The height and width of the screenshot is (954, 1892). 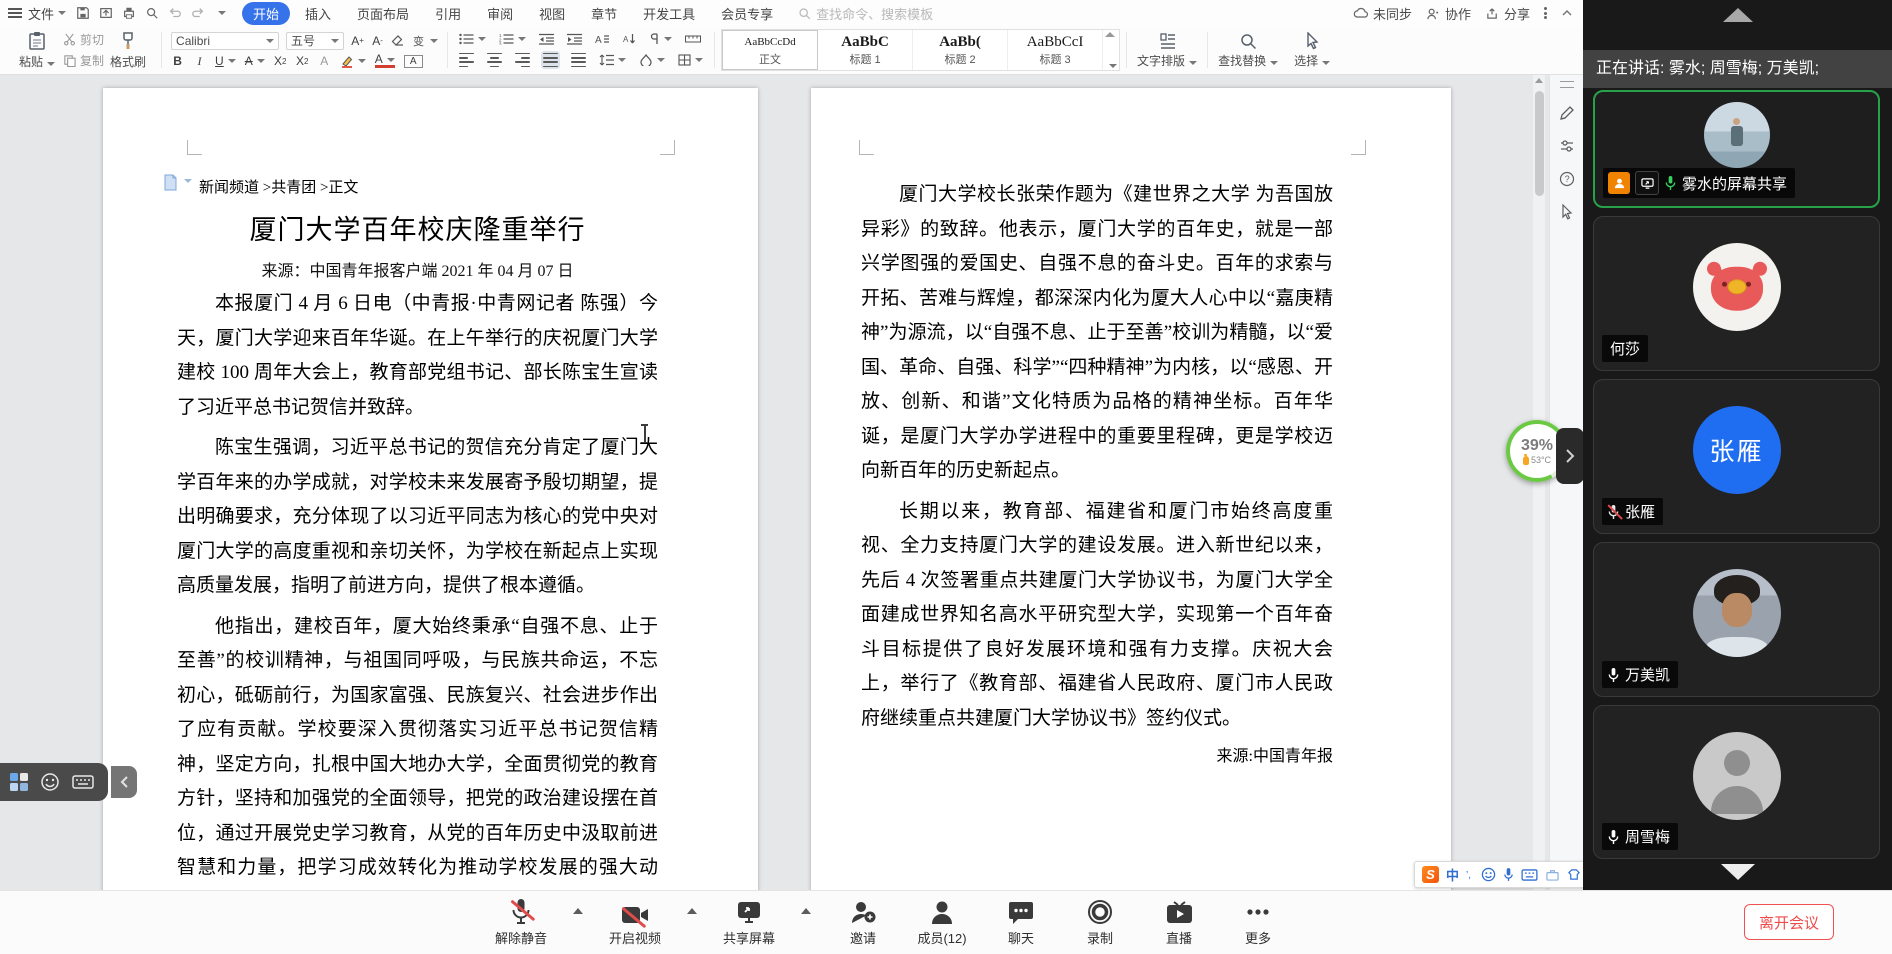 I want to click on share-button: 分享, so click(x=1507, y=13).